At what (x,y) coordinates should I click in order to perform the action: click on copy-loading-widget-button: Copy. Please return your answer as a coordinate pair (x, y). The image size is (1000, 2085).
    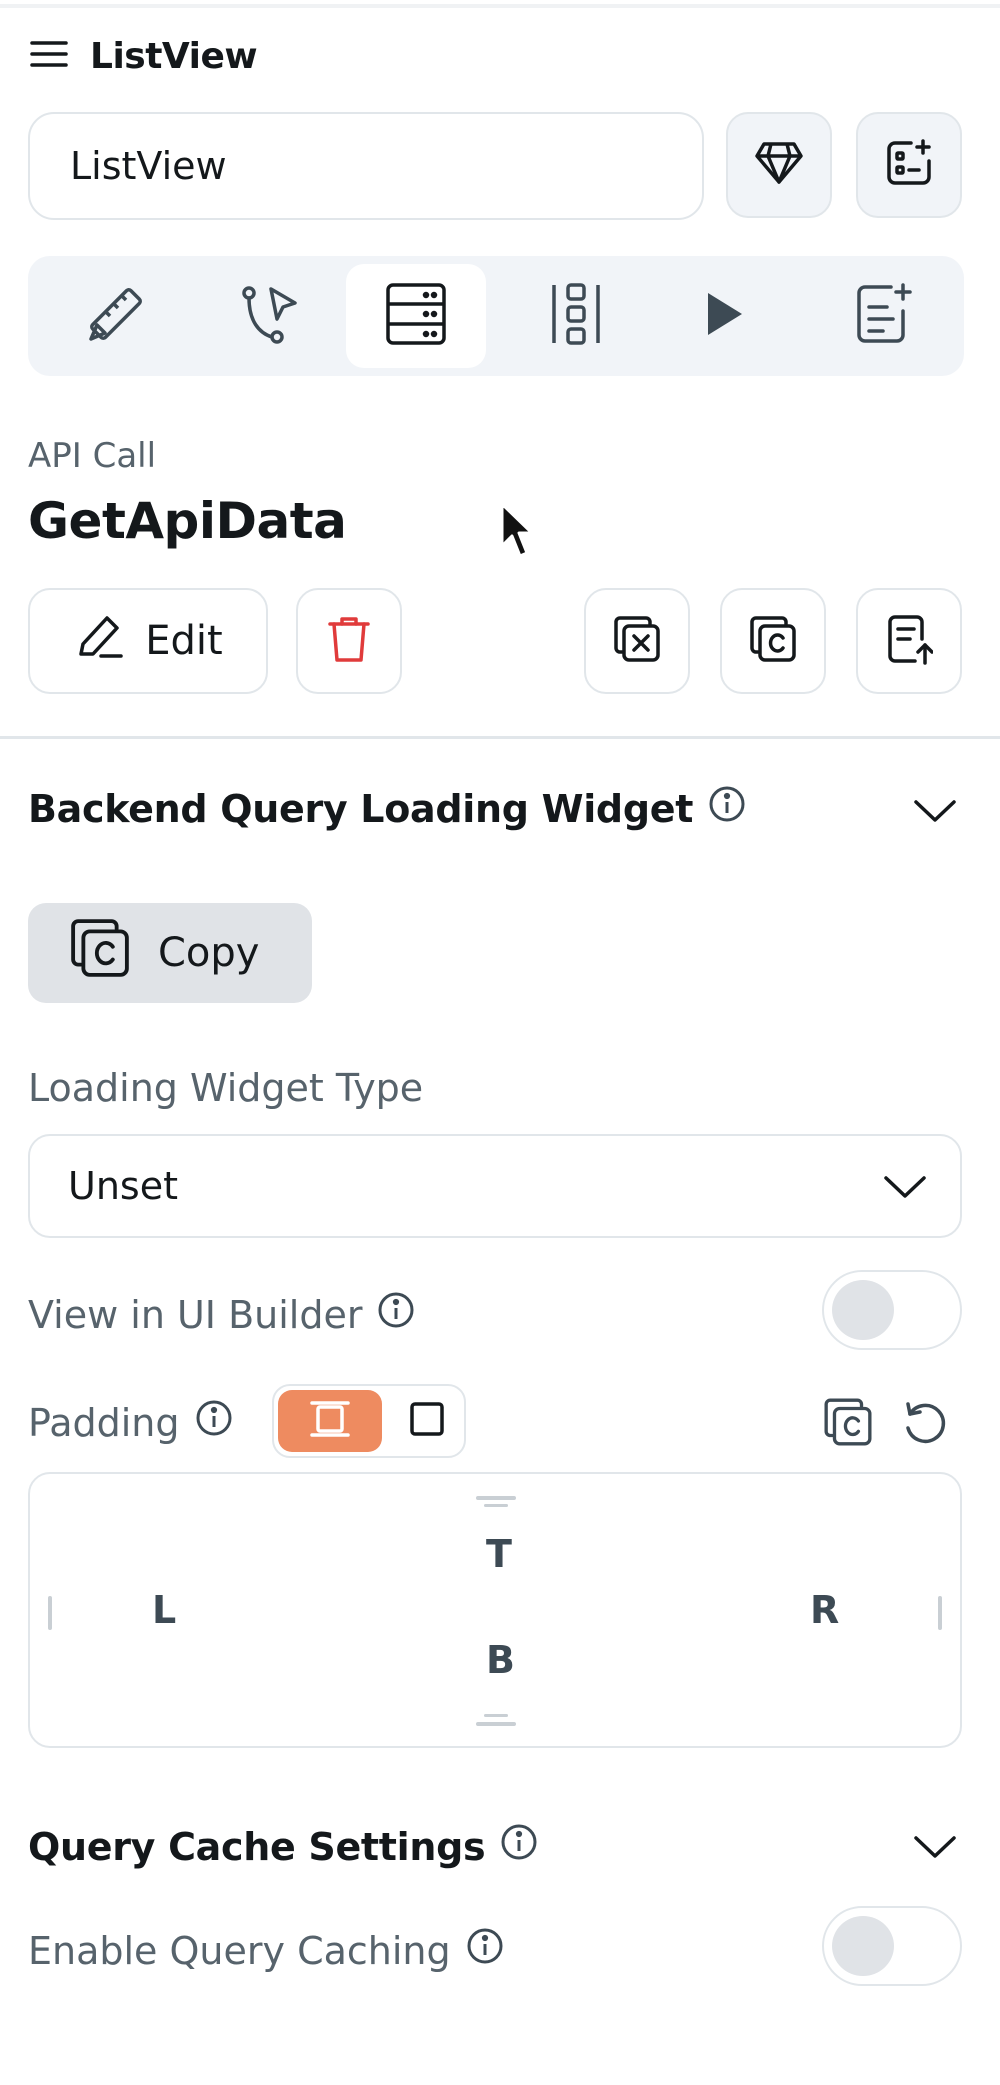
    Looking at the image, I should click on (170, 953).